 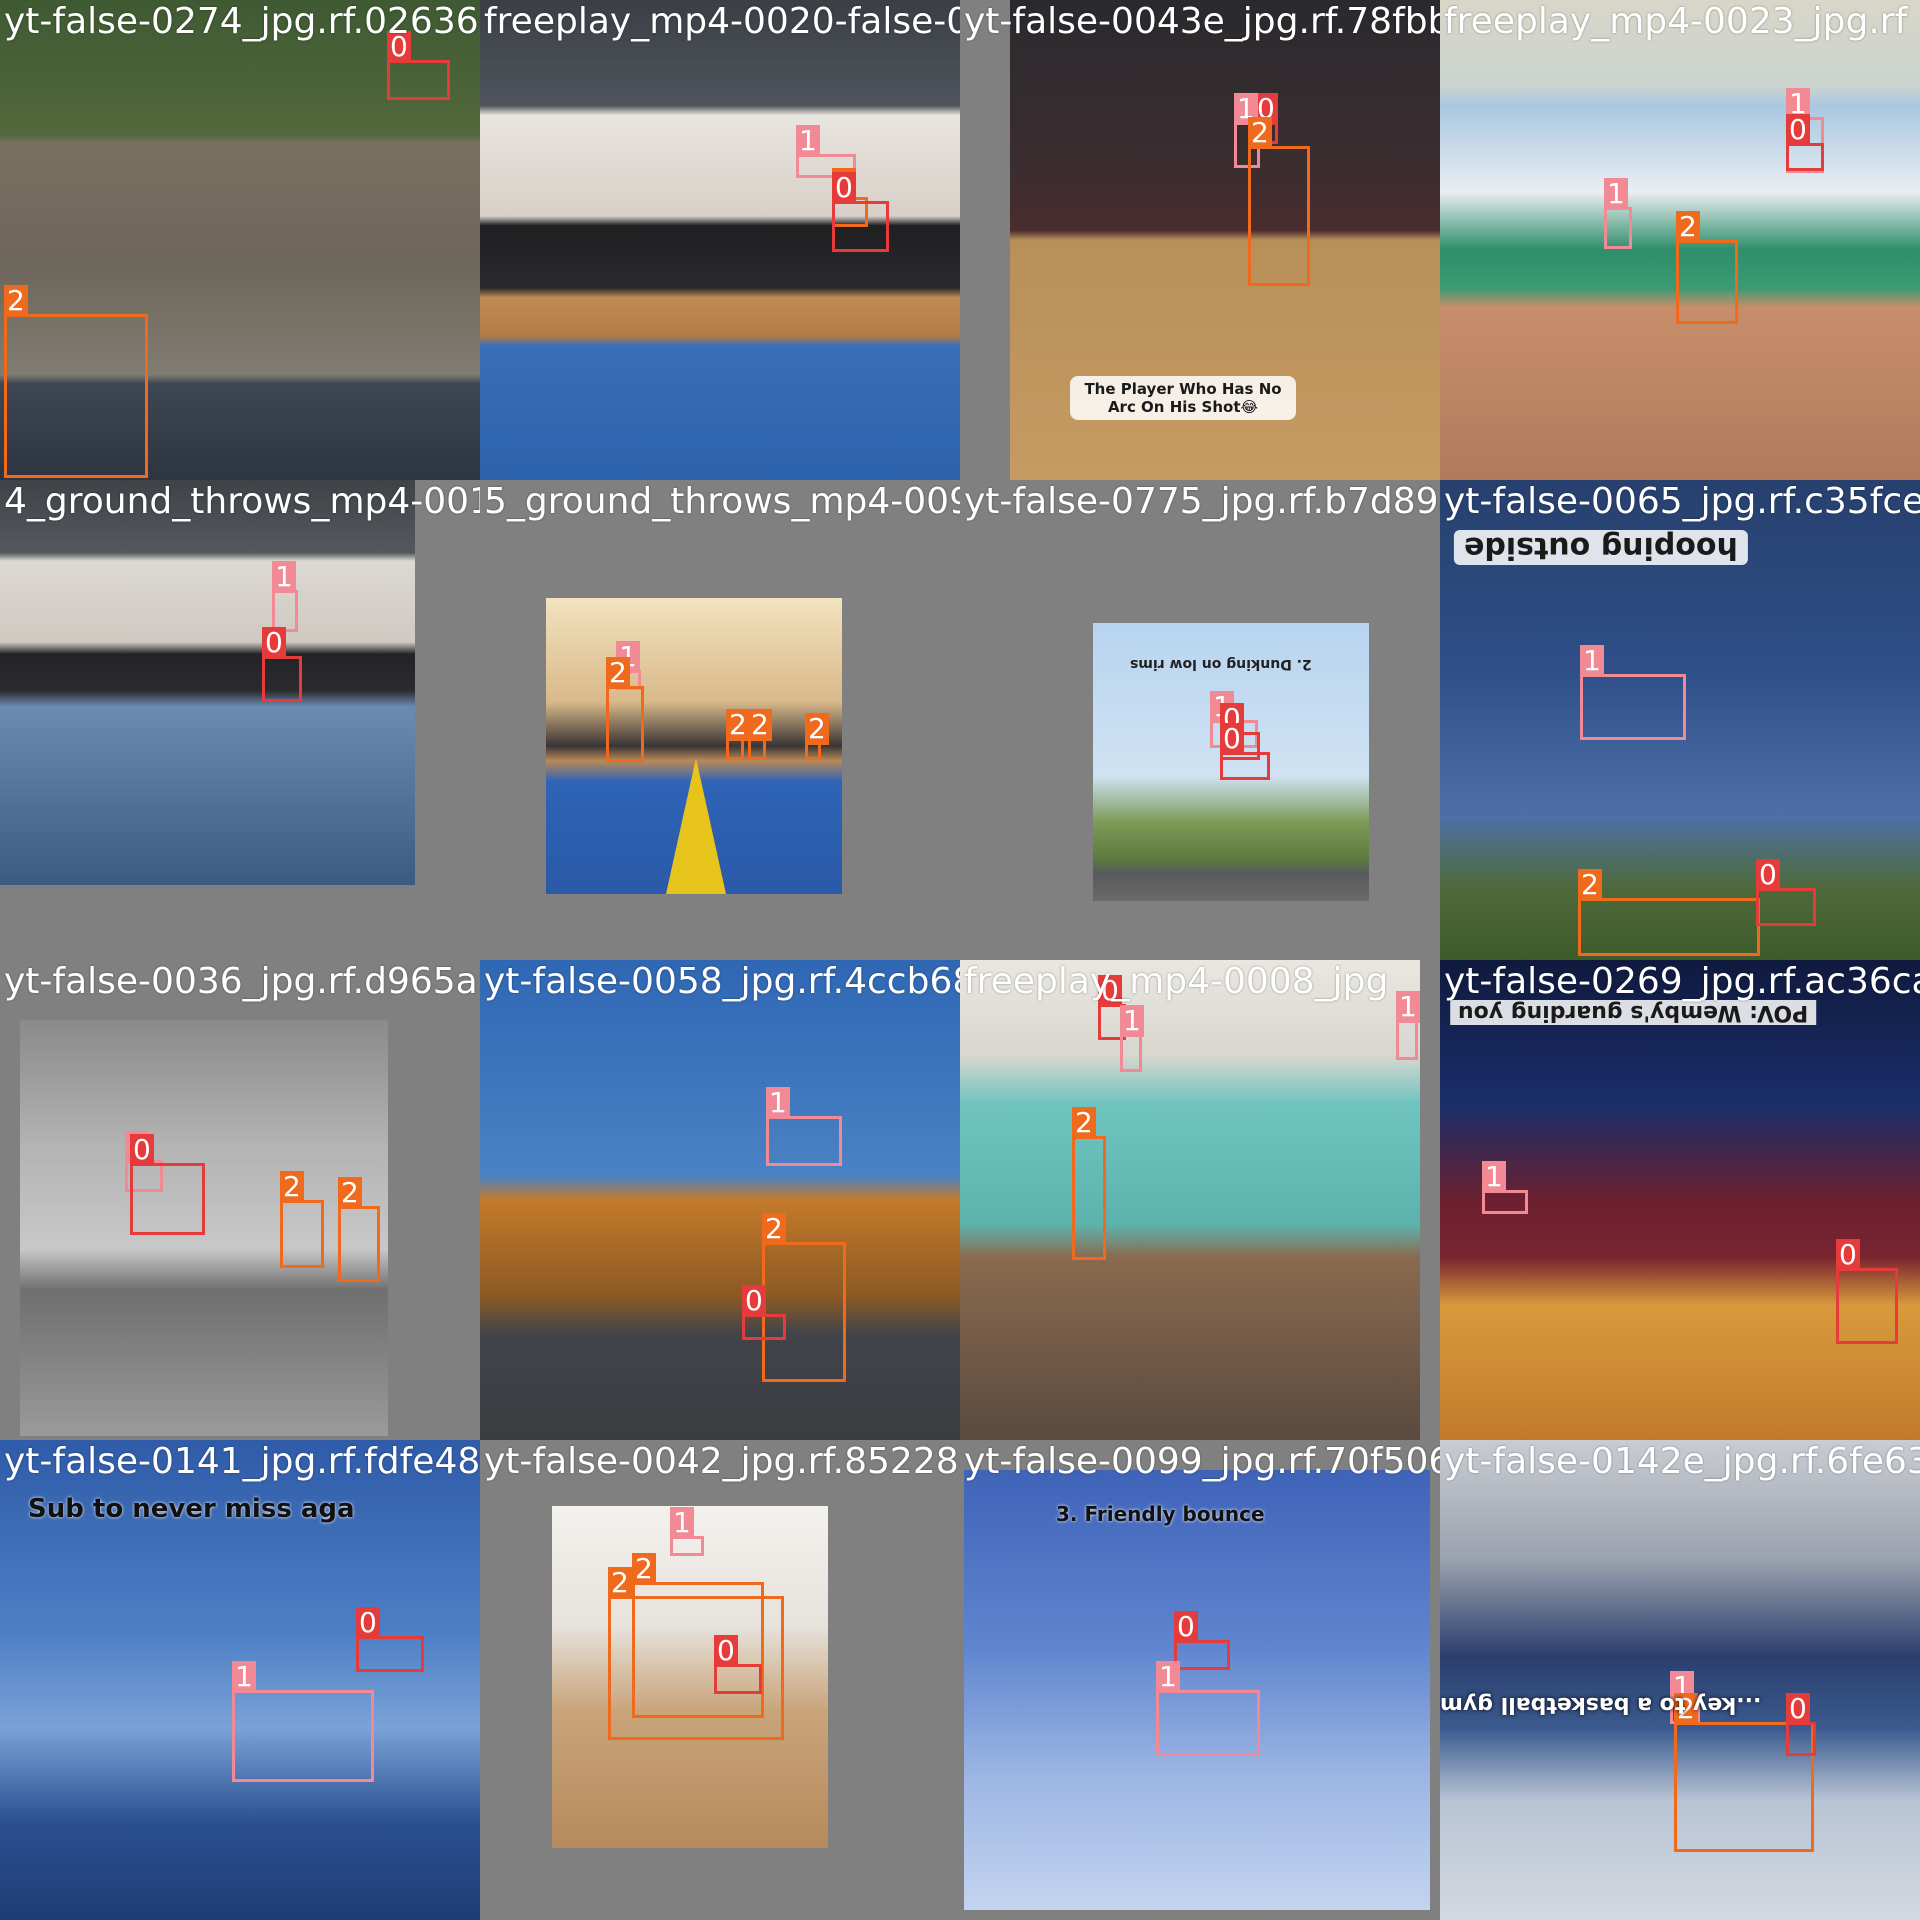 I want to click on tile-10: freeplay_mp4-0008_jpg, so click(x=1200, y=1200).